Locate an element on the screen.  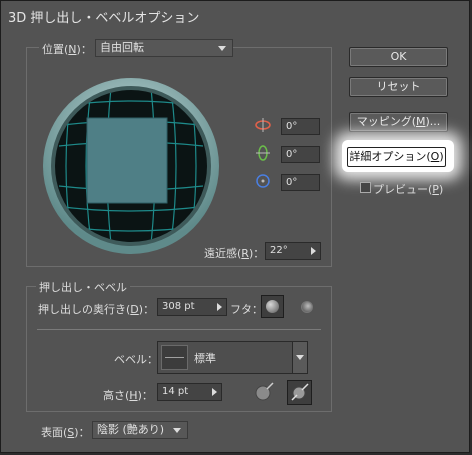
rotate-y-icon is located at coordinates (263, 153).